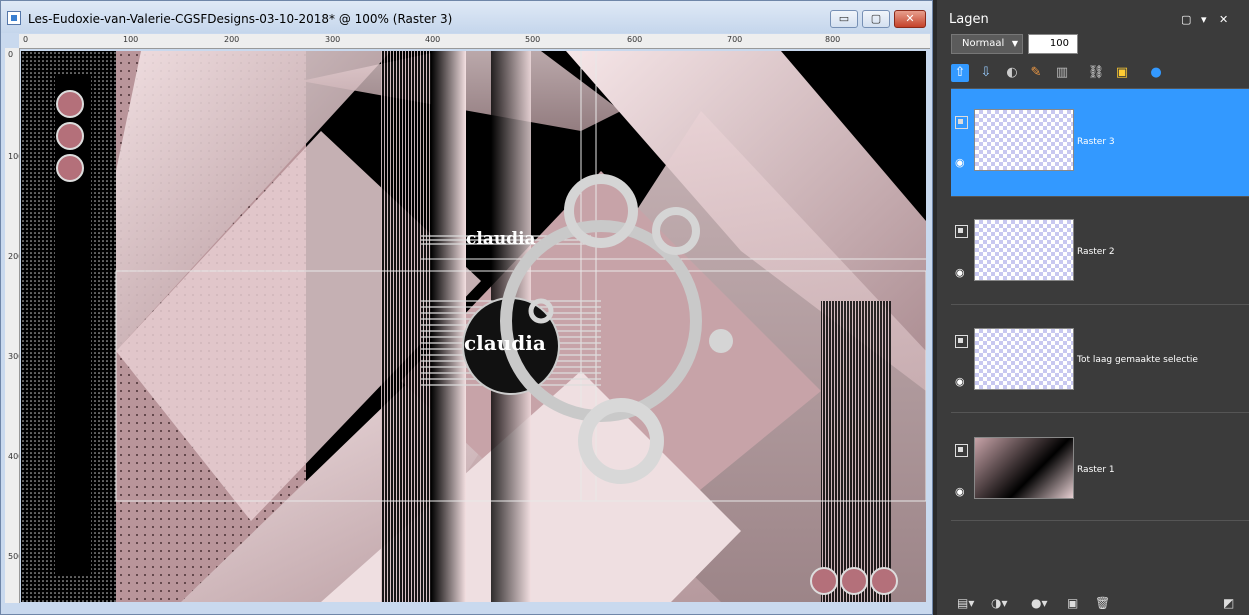 This screenshot has width=1249, height=615. What do you see at coordinates (960, 73) in the screenshot?
I see `new-raster-icon: ⇧` at bounding box center [960, 73].